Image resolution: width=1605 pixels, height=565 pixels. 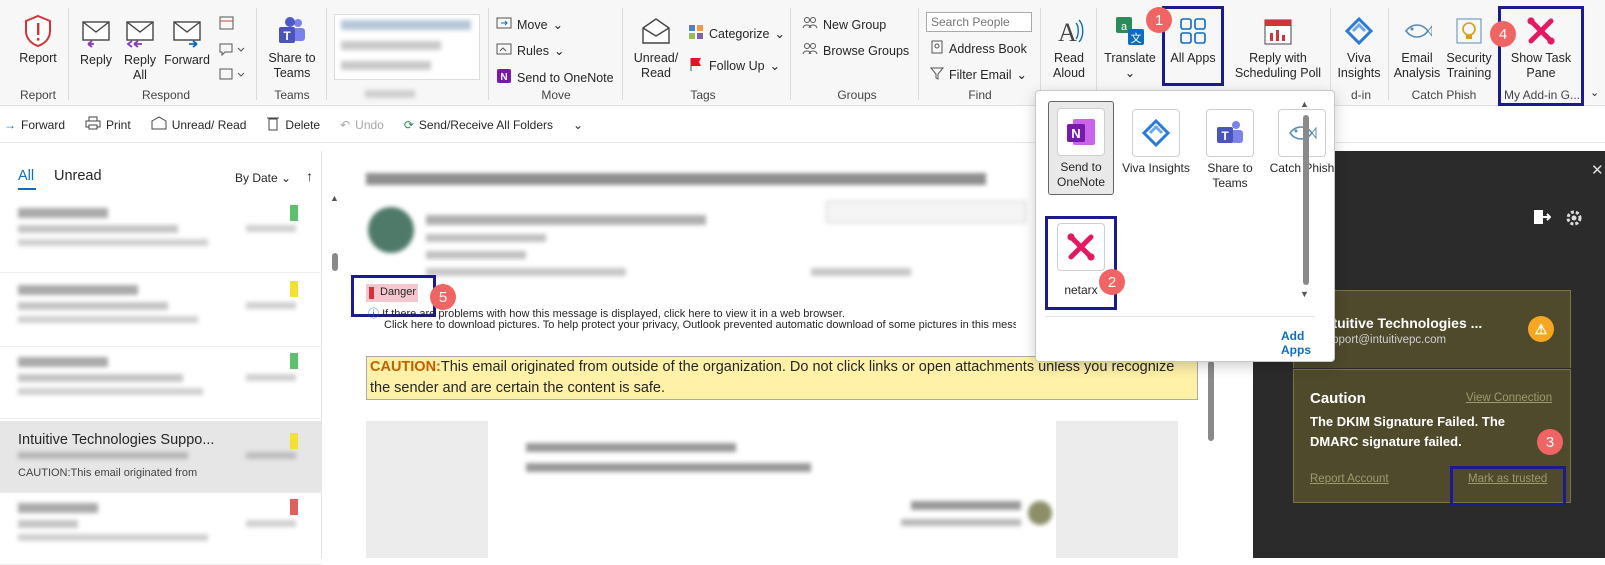 I want to click on forward-icon, so click(x=187, y=33).